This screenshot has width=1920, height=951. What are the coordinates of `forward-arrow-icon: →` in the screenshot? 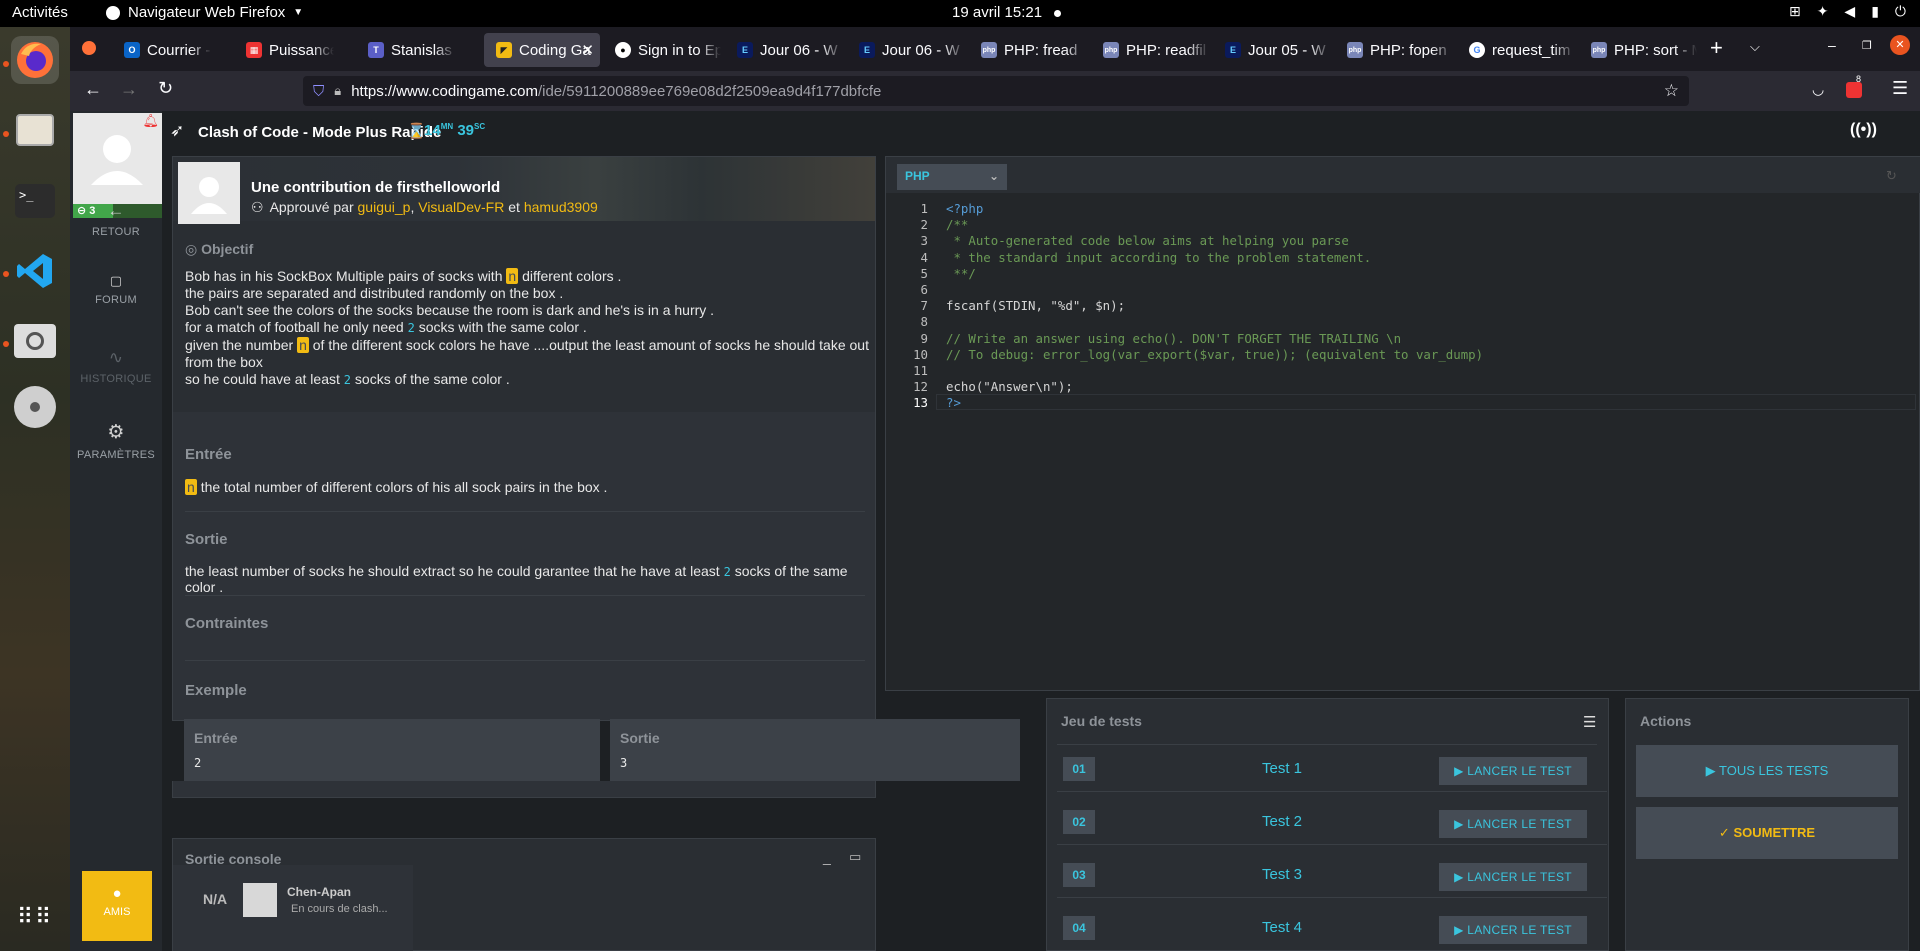 It's located at (129, 89).